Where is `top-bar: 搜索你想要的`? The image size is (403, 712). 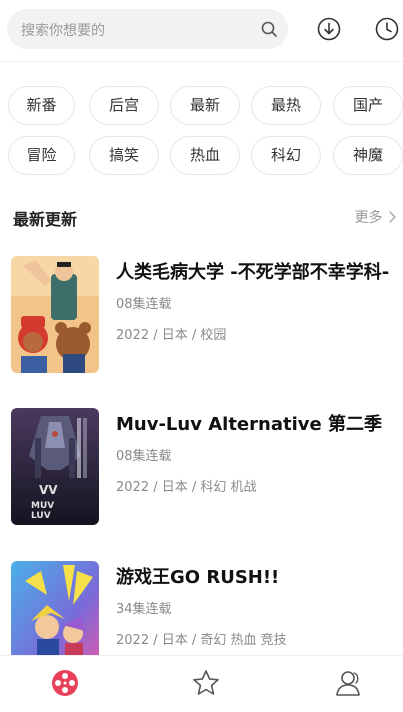 top-bar: 搜索你想要的 is located at coordinates (201, 31).